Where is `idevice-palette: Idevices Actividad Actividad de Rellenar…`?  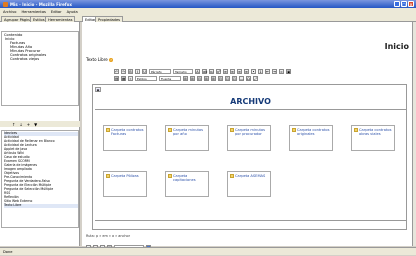
idevice-palette: Idevices Actividad Actividad de Rellenar… is located at coordinates (40, 179).